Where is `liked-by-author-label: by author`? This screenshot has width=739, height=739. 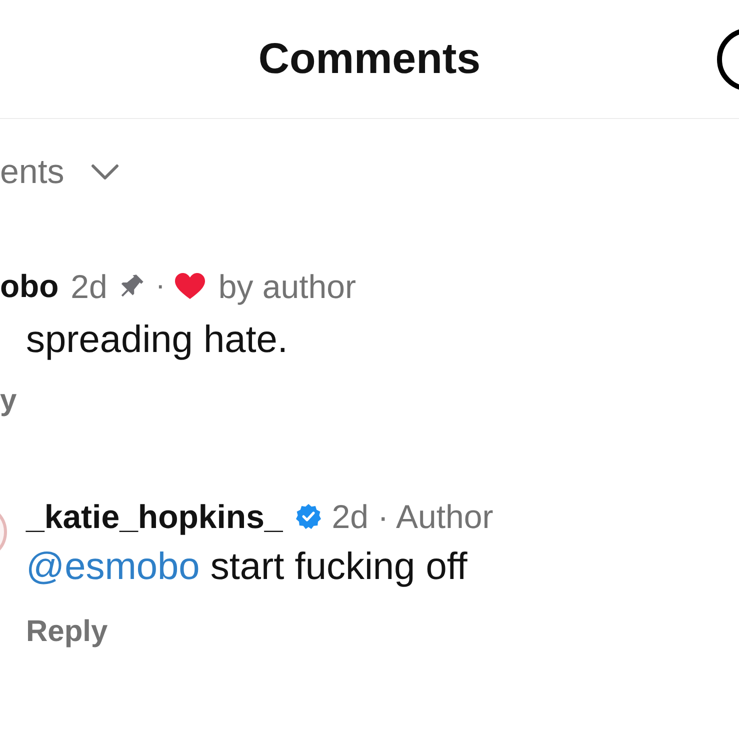
liked-by-author-label: by author is located at coordinates (287, 286).